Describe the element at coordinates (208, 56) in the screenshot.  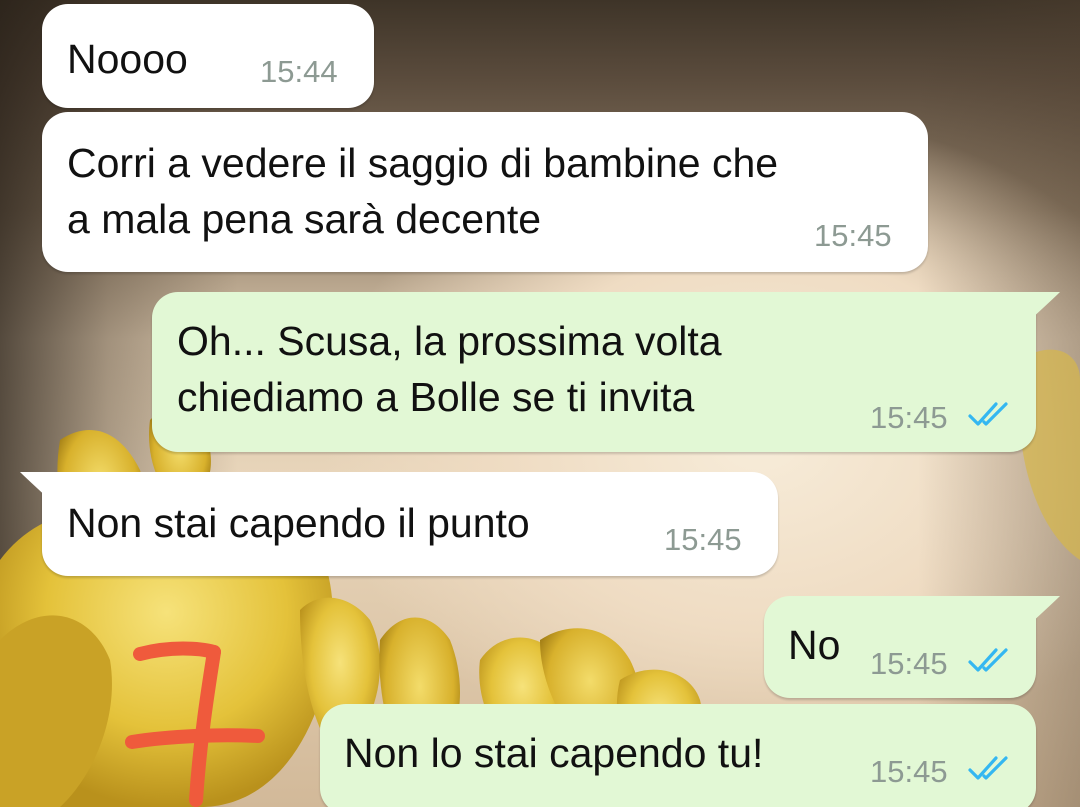
I see `incoming-message: Noooo 15:44` at that location.